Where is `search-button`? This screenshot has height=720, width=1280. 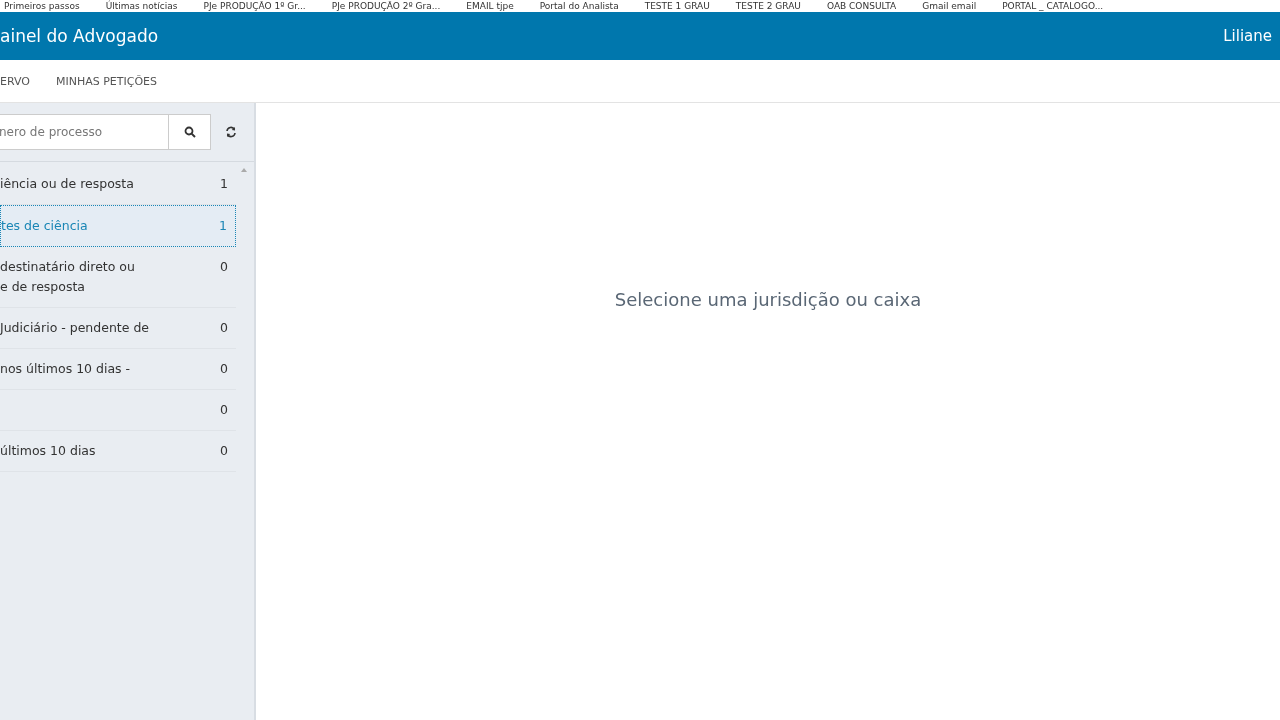 search-button is located at coordinates (189, 132).